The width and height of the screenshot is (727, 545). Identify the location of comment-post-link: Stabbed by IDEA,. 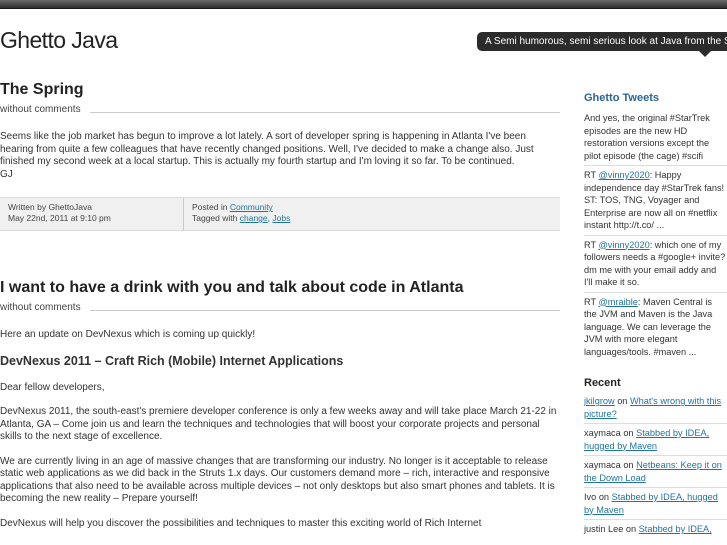
(675, 529).